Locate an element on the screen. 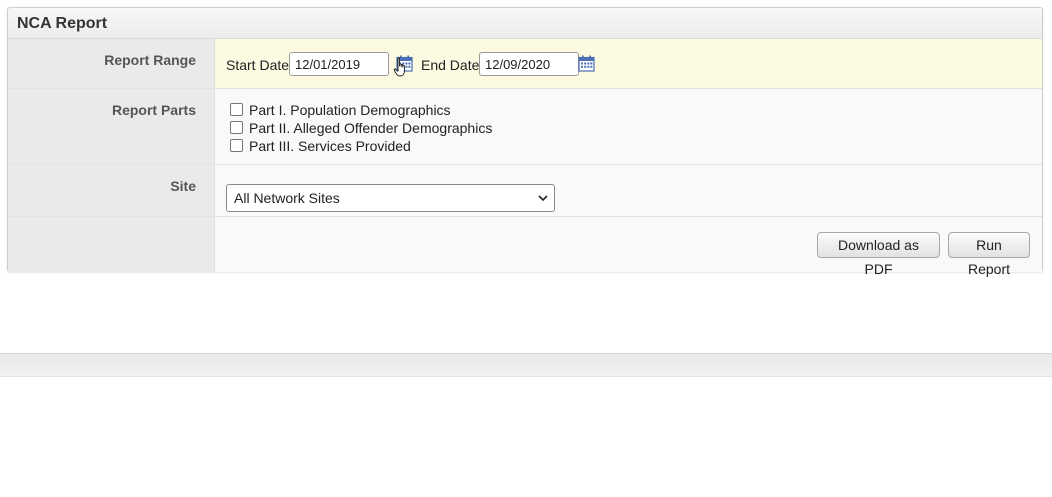  actions-label-cell is located at coordinates (111, 244).